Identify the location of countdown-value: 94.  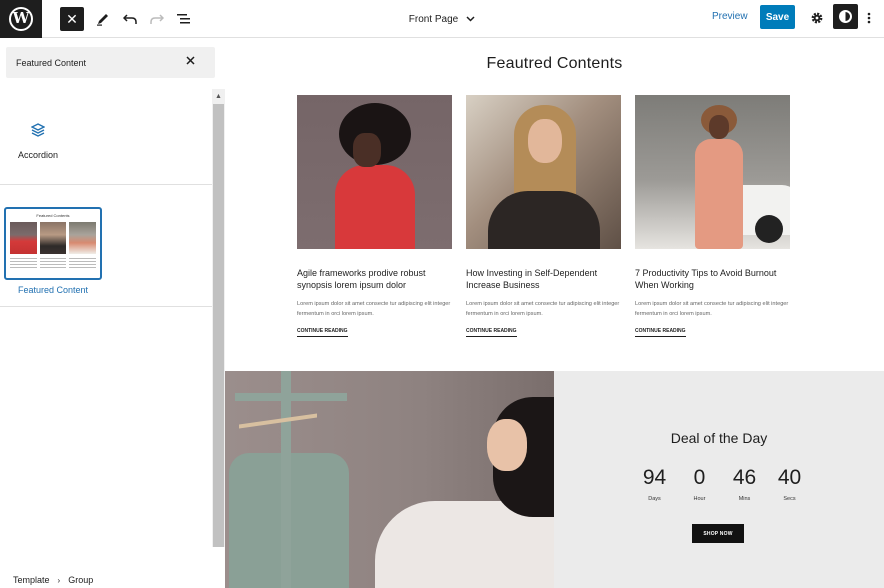
(654, 477).